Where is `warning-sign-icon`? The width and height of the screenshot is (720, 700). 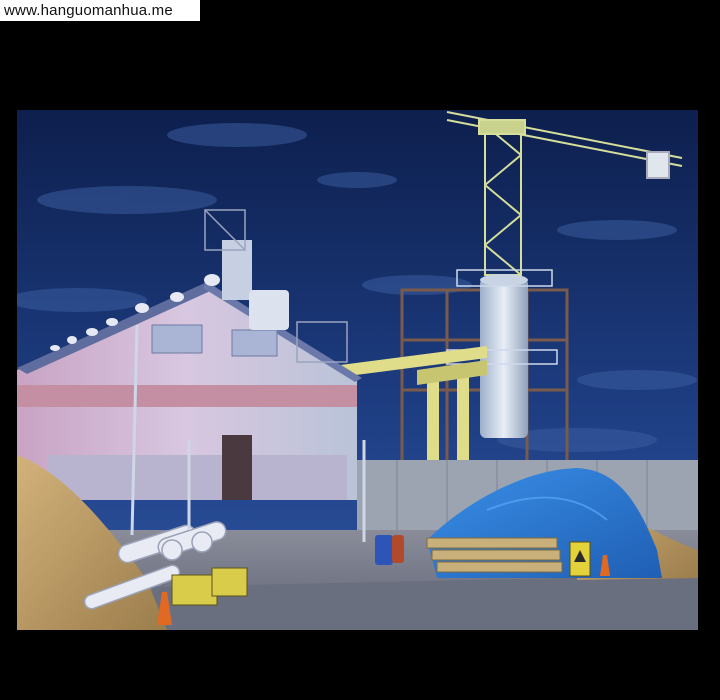
warning-sign-icon is located at coordinates (580, 559).